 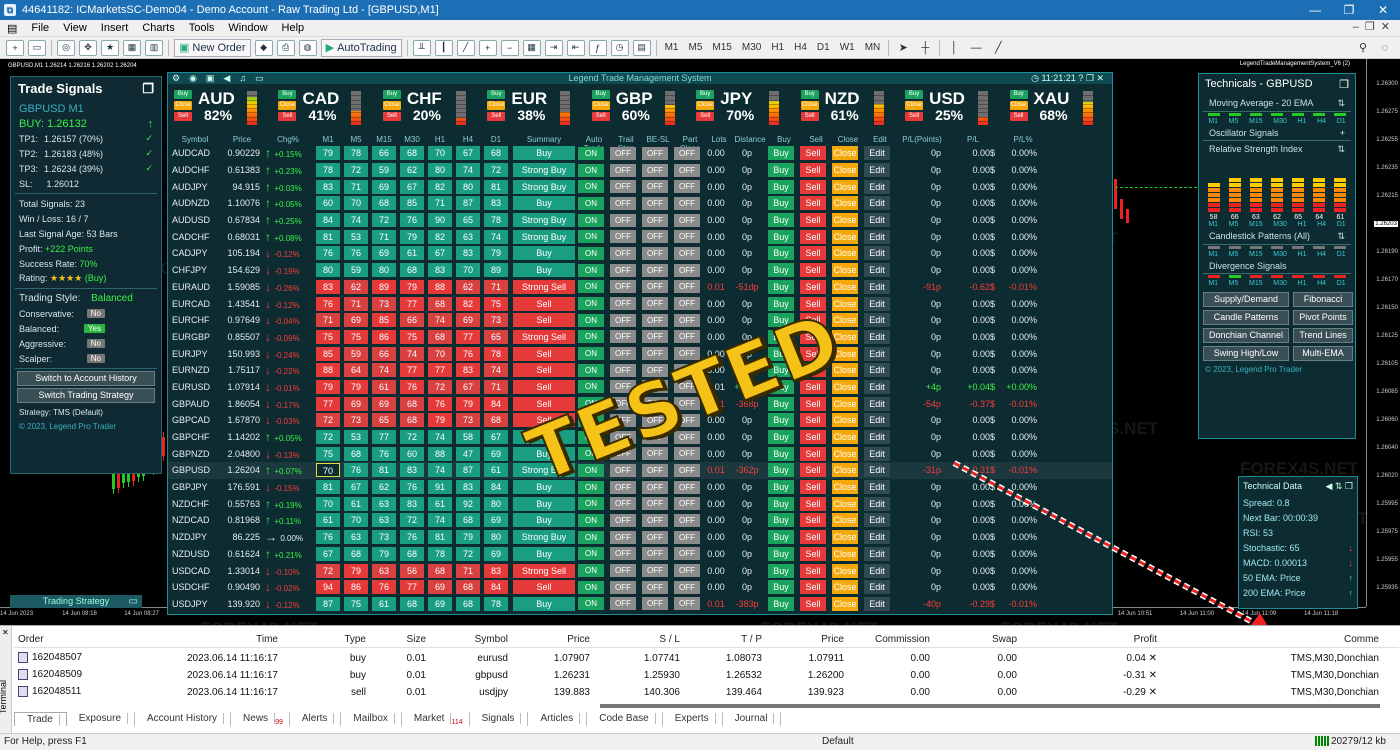 What do you see at coordinates (307, 47) in the screenshot?
I see `globe-icon: ◍` at bounding box center [307, 47].